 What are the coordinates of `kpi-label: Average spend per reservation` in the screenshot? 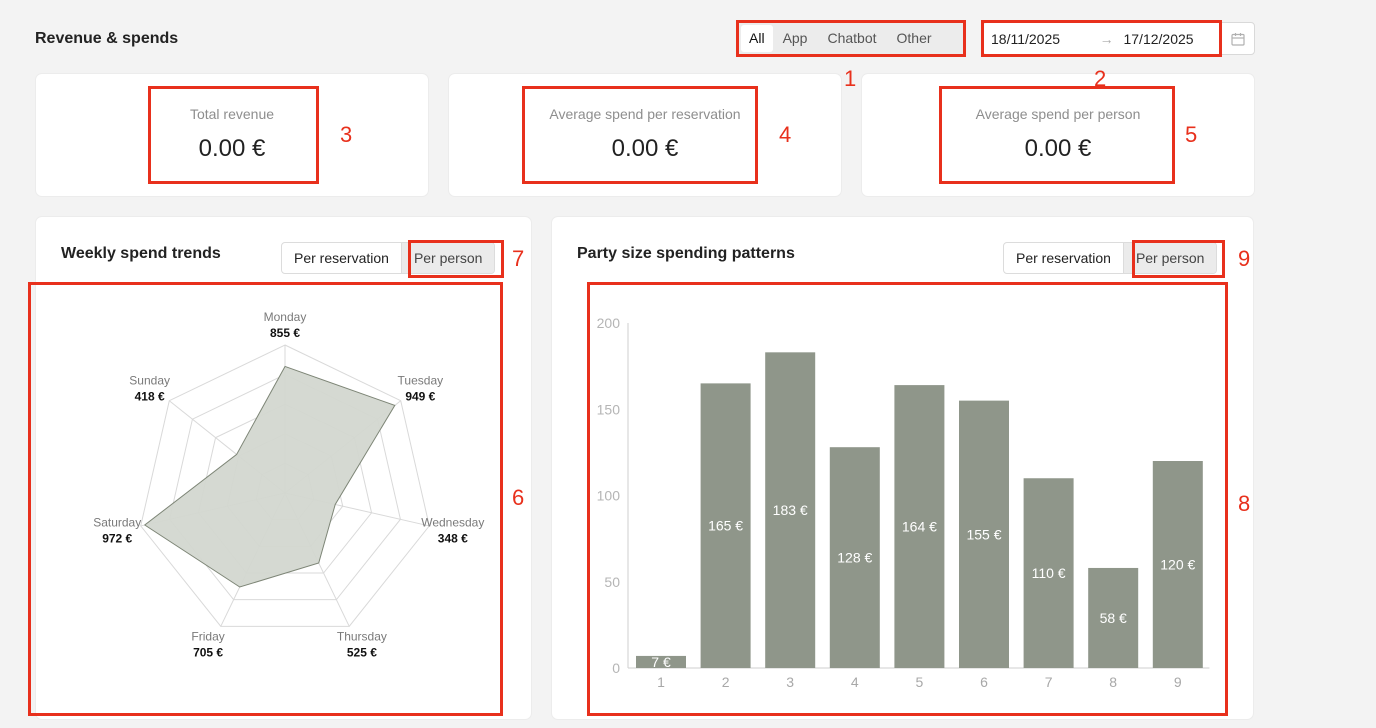 It's located at (645, 114).